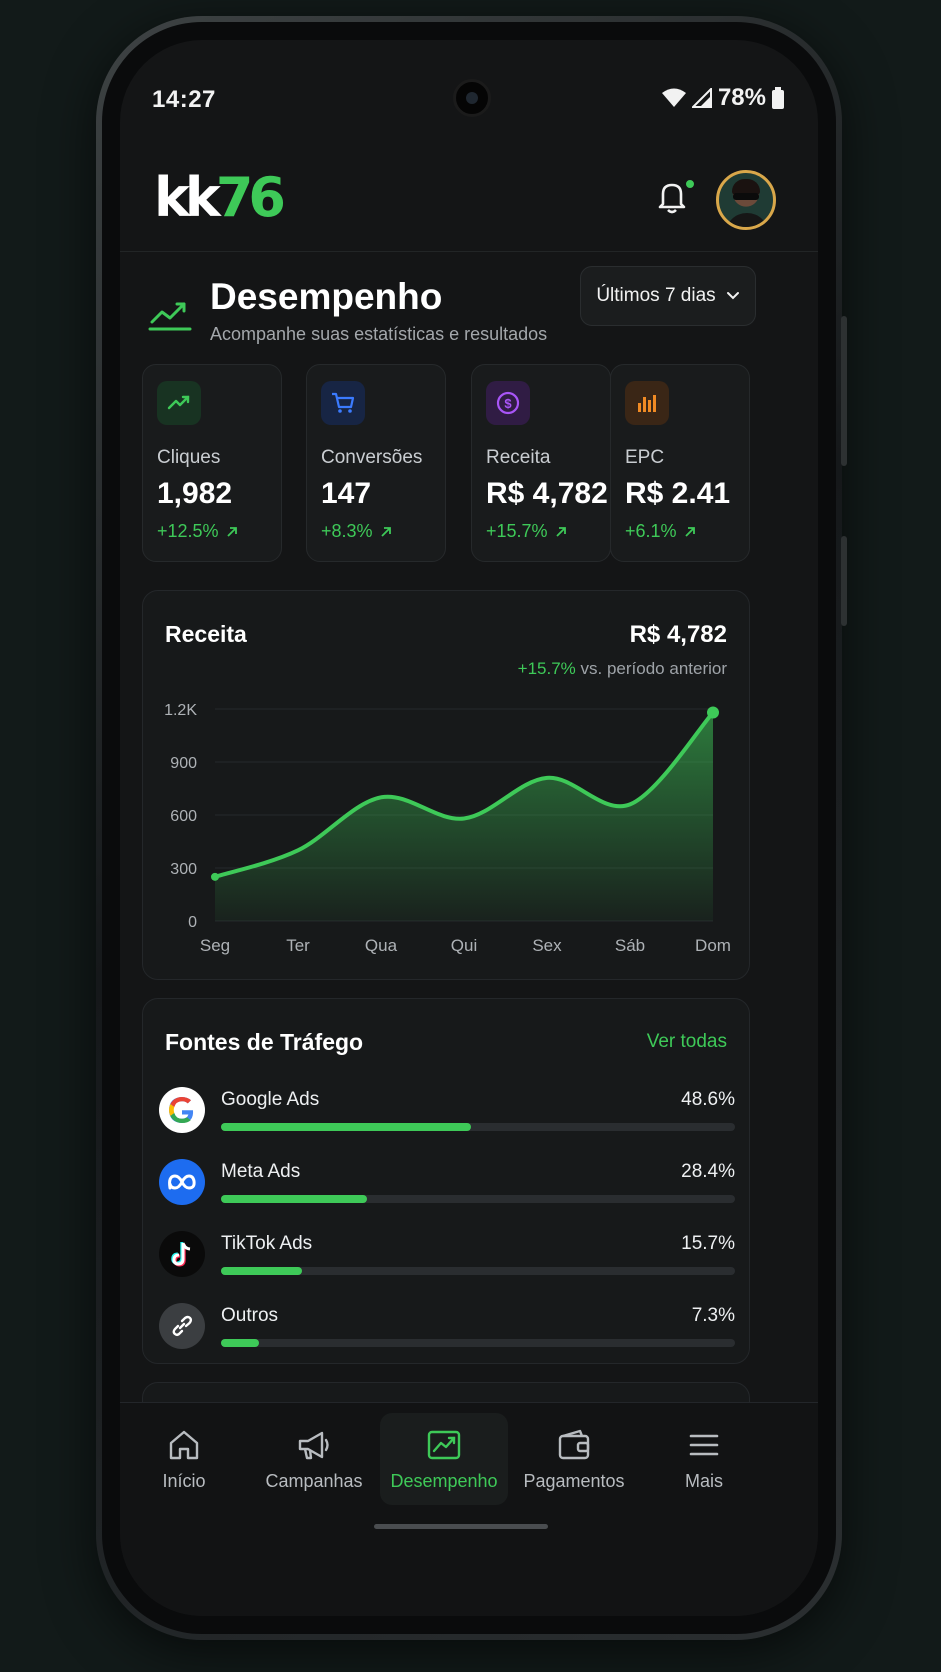  What do you see at coordinates (182, 1326) in the screenshot?
I see `link-icon` at bounding box center [182, 1326].